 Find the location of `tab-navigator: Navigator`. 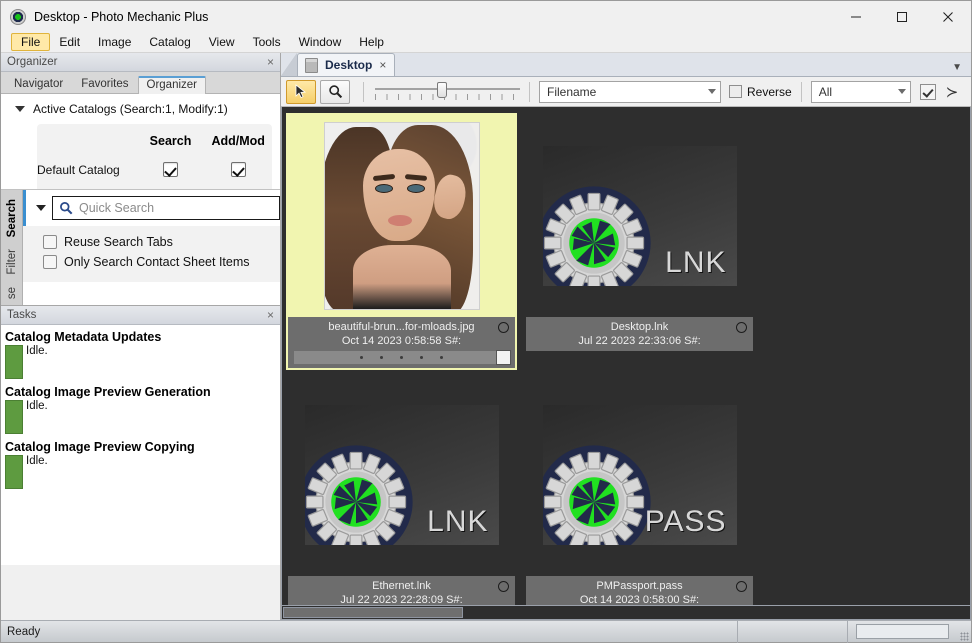

tab-navigator: Navigator is located at coordinates (38, 84).